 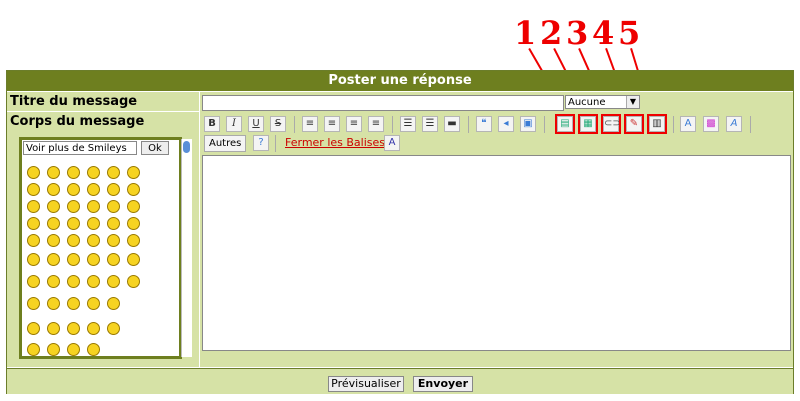 I want to click on font-icon: A, so click(x=688, y=124).